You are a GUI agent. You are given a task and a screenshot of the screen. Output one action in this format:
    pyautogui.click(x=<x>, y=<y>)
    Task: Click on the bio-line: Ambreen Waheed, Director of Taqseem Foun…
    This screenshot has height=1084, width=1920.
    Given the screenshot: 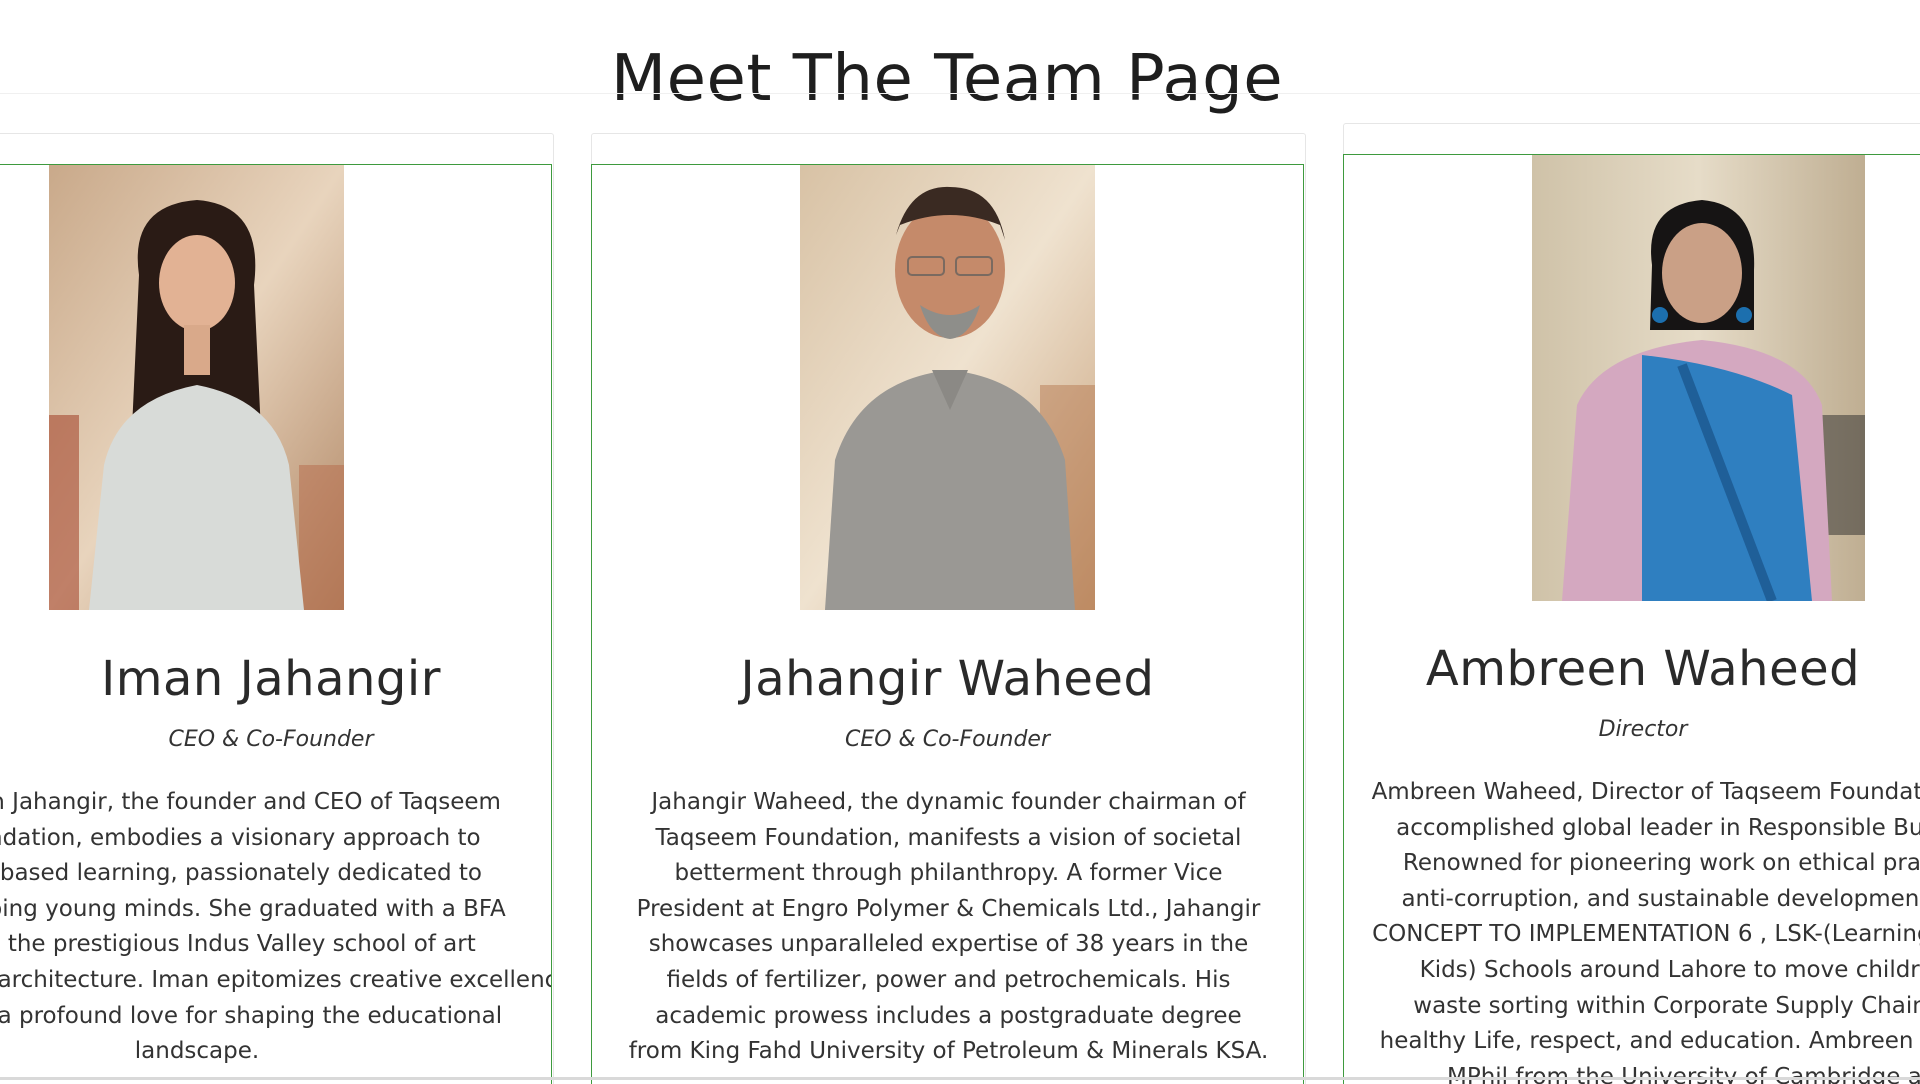 What is the action you would take?
    pyautogui.click(x=1645, y=792)
    